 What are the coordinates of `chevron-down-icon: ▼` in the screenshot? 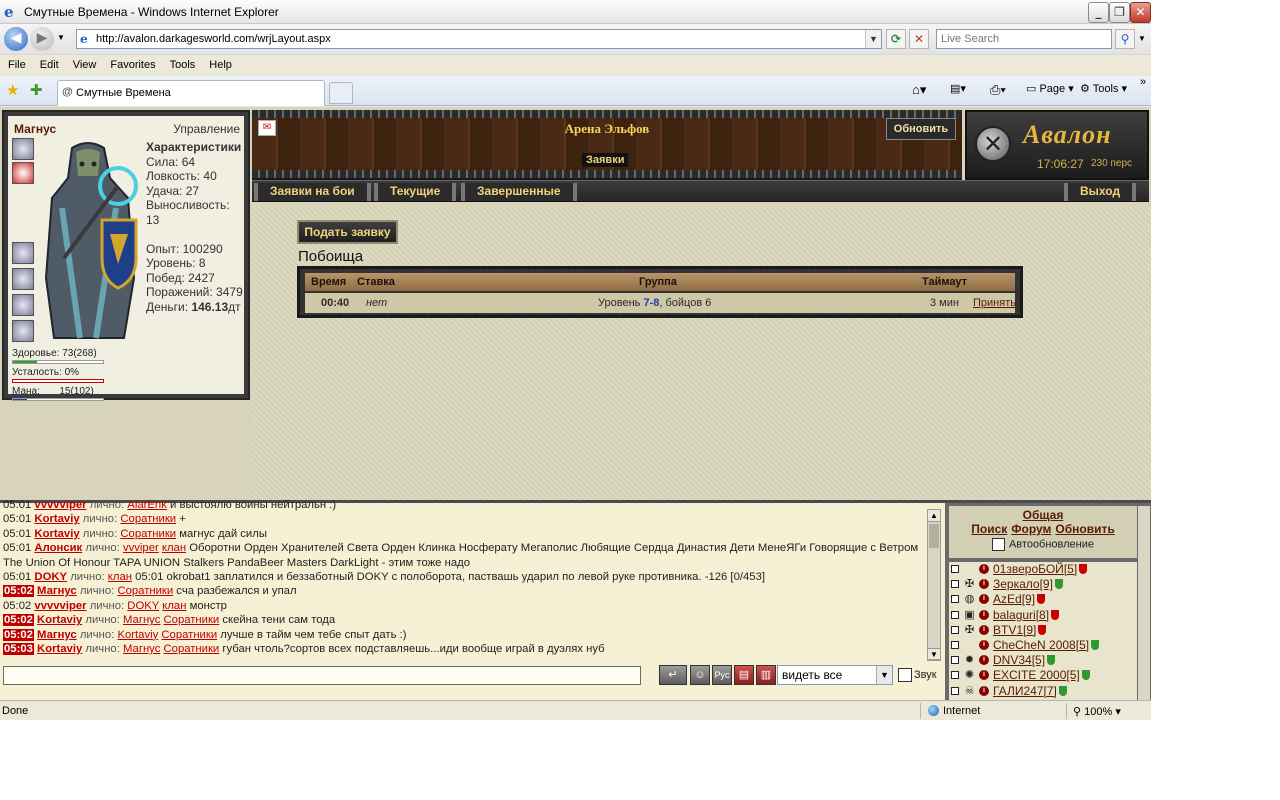 It's located at (884, 675).